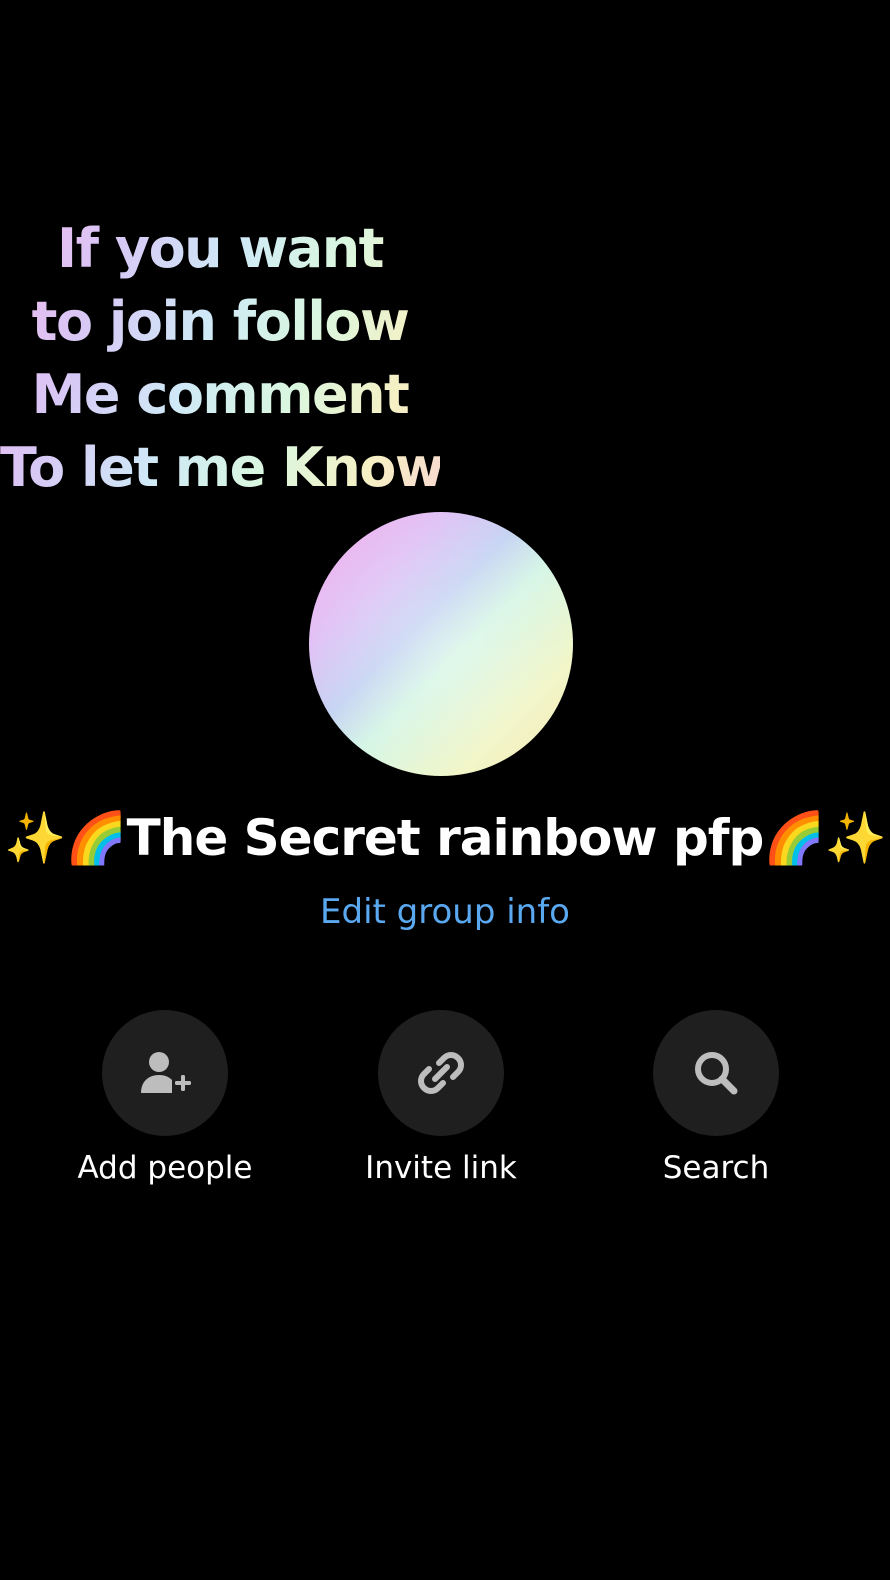  What do you see at coordinates (220, 394) in the screenshot?
I see `overlay-caption-line: Me comment` at bounding box center [220, 394].